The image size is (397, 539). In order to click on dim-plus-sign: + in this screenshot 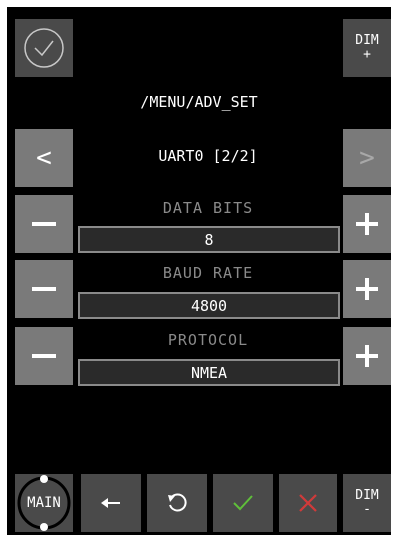, I will do `click(367, 54)`.